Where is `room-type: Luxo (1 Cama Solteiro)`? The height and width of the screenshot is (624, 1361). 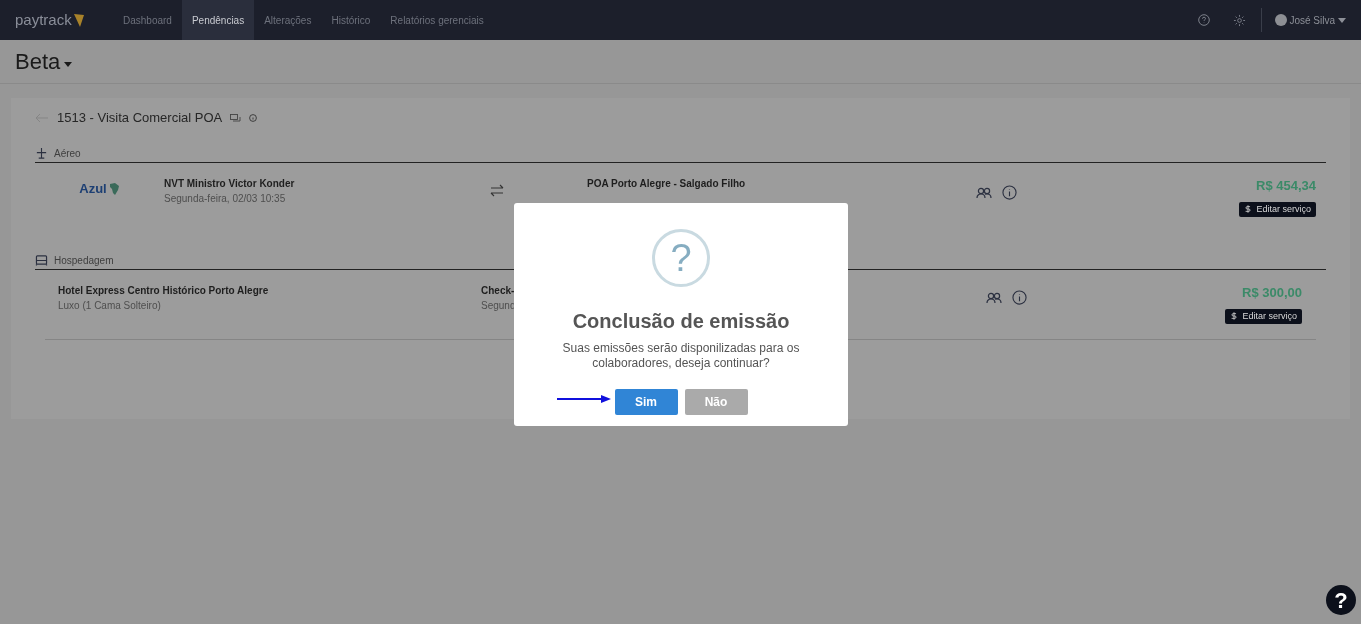 room-type: Luxo (1 Cama Solteiro) is located at coordinates (110, 306).